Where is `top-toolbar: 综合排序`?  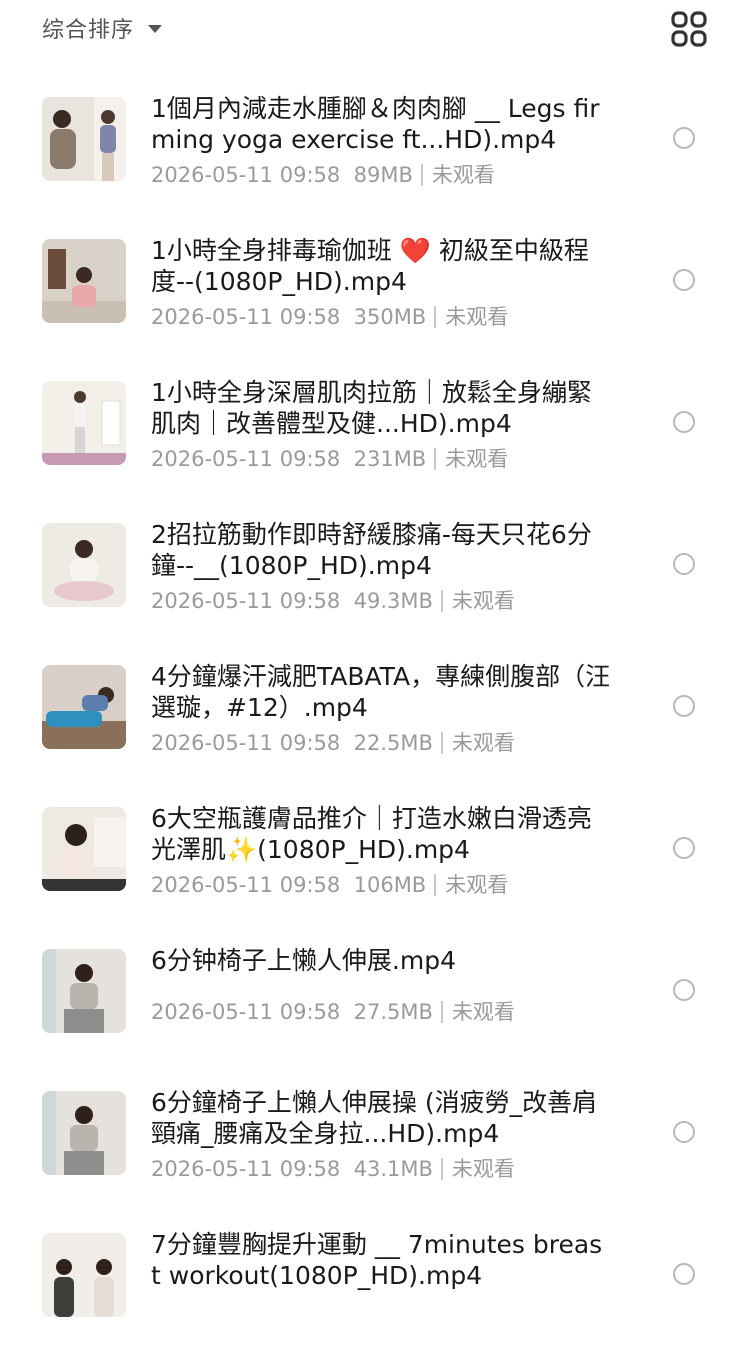 top-toolbar: 综合排序 is located at coordinates (376, 29).